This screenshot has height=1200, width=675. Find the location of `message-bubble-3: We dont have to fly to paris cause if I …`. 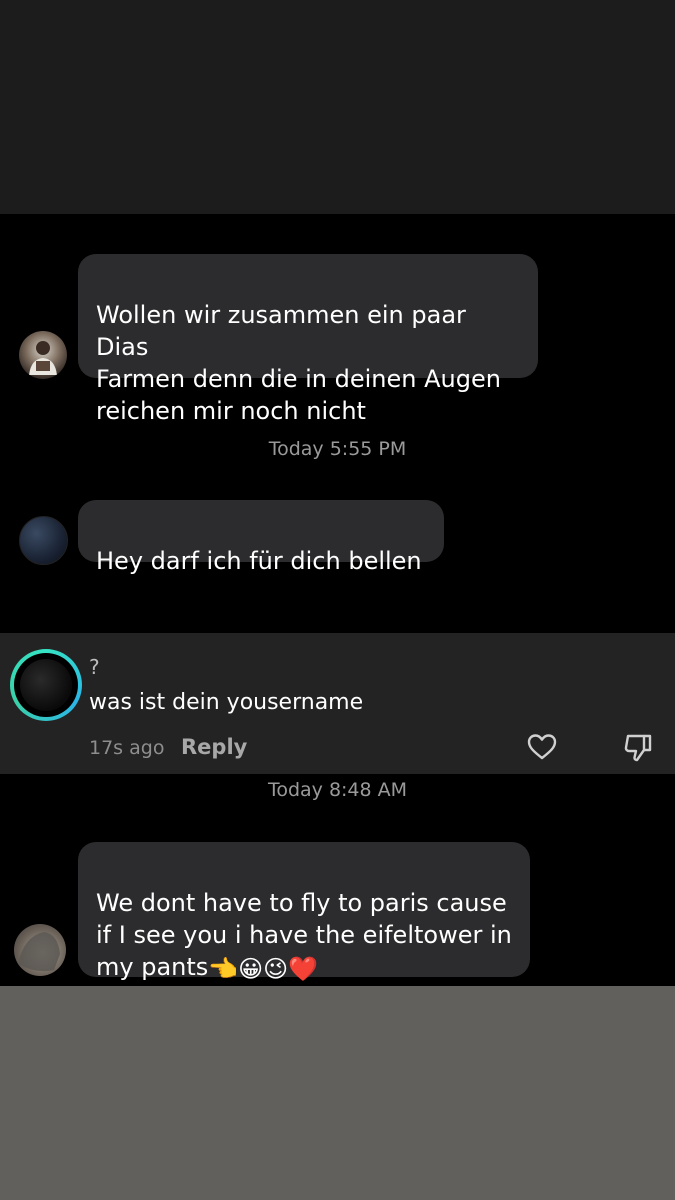

message-bubble-3: We dont have to fly to paris cause if I … is located at coordinates (304, 912).